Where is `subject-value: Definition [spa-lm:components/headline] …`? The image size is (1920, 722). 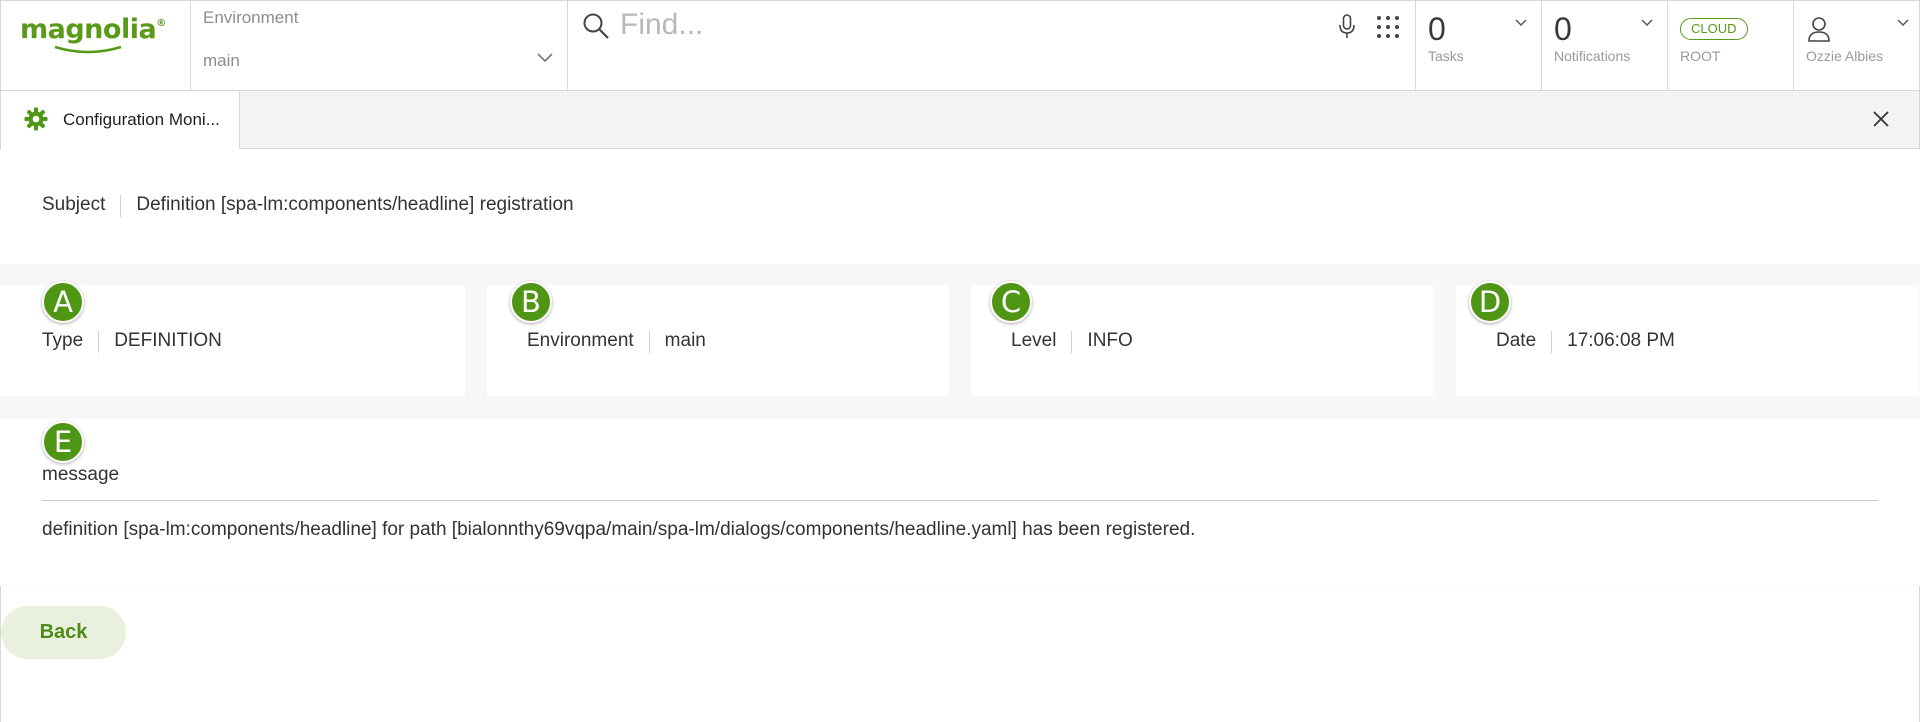
subject-value: Definition [spa-lm:components/headline] … is located at coordinates (355, 204).